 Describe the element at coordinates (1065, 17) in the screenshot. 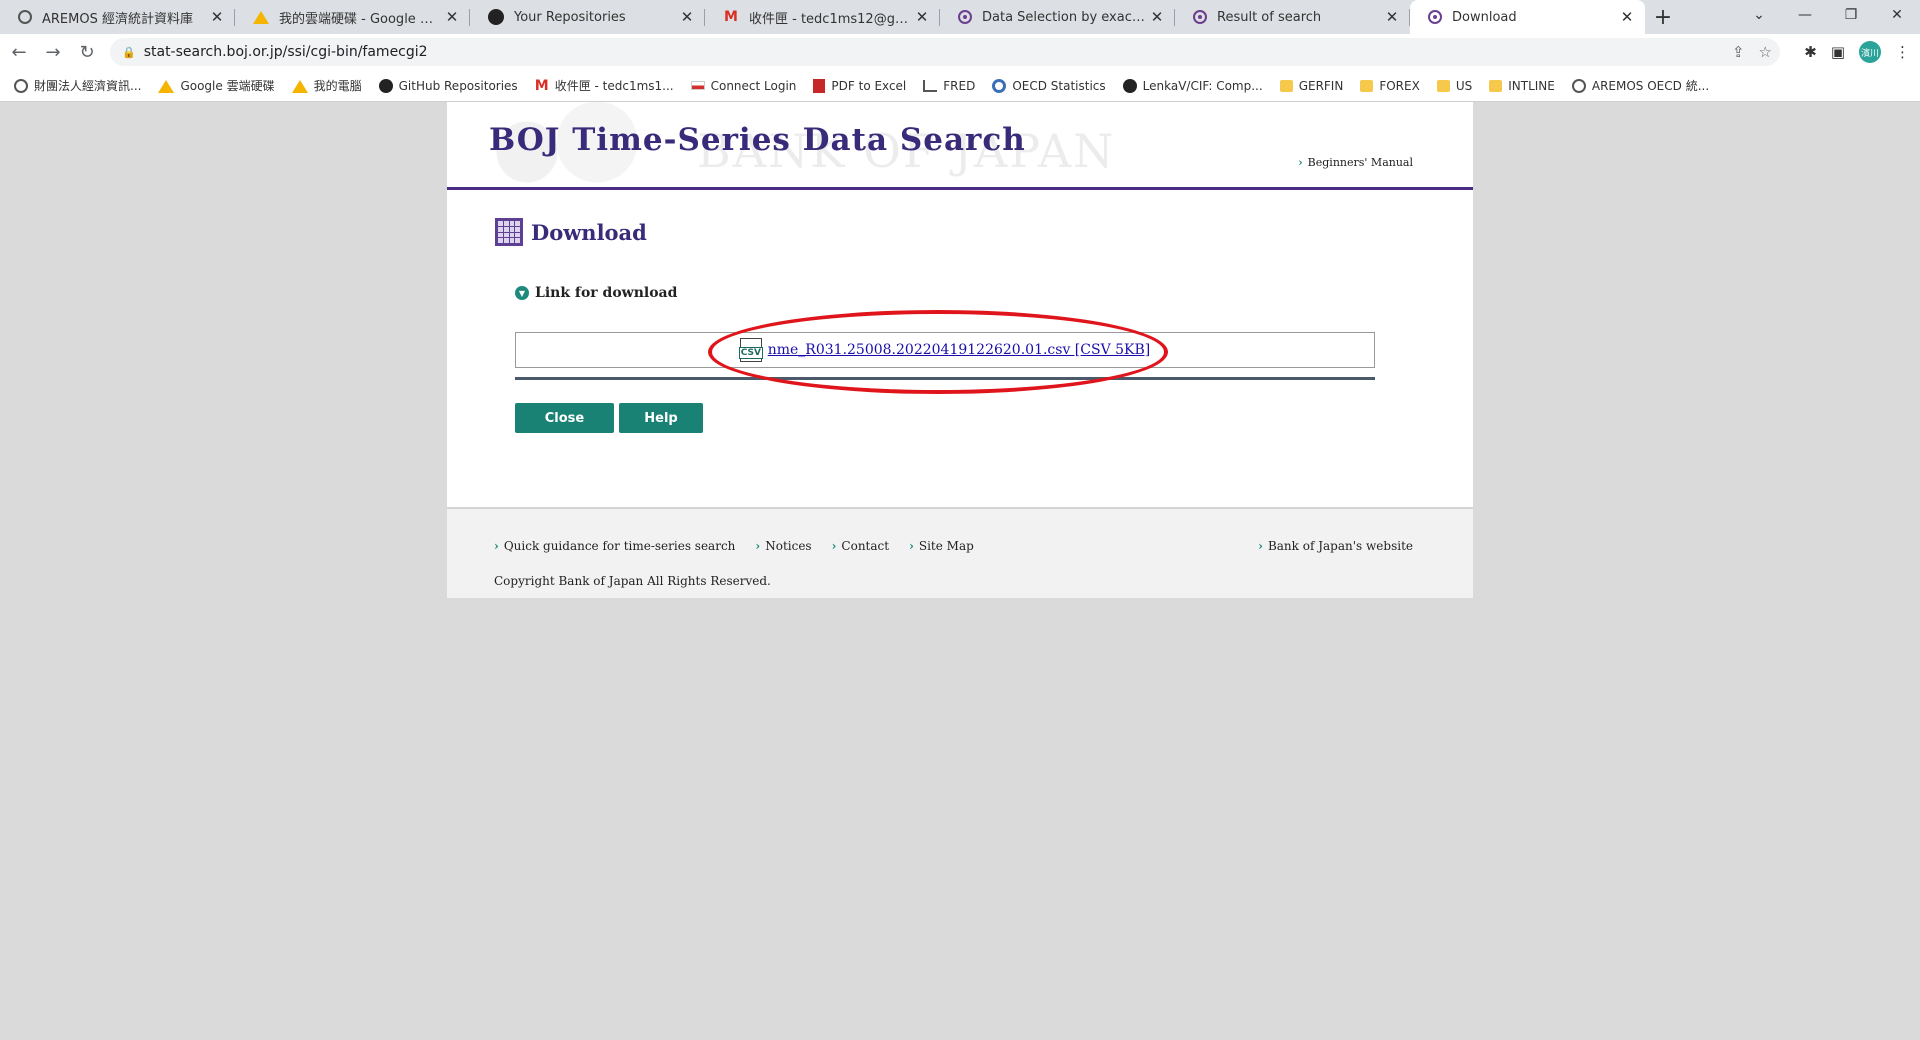

I see `tab-title: Data Selection by exact series` at that location.